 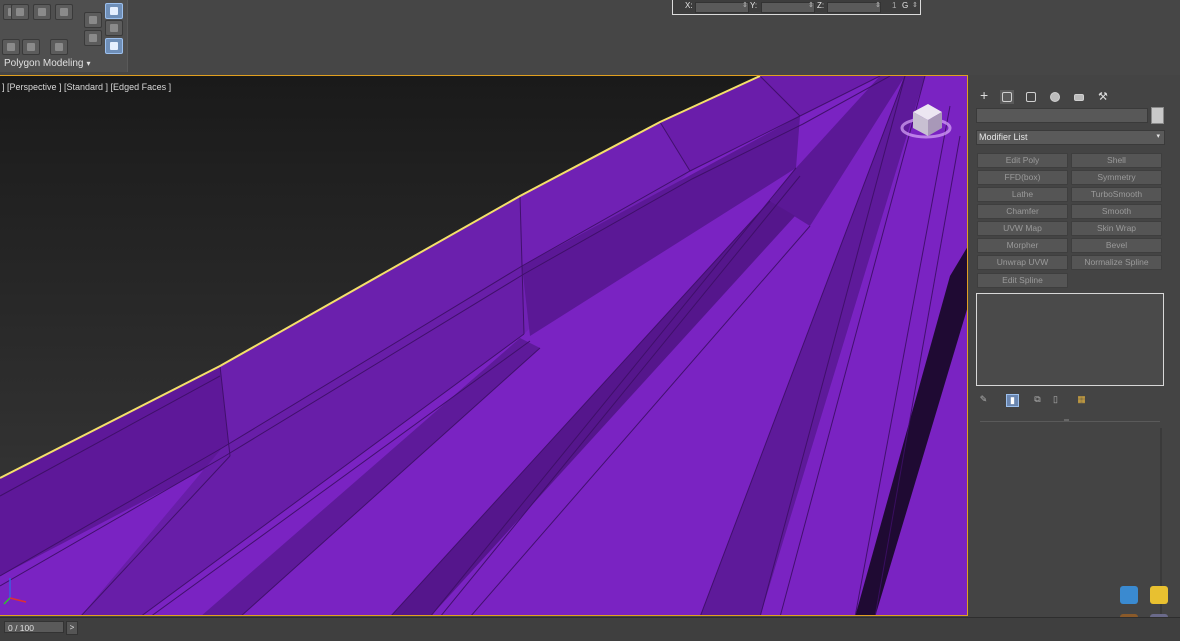 What do you see at coordinates (689, 5) in the screenshot?
I see `x-coord-label: X:` at bounding box center [689, 5].